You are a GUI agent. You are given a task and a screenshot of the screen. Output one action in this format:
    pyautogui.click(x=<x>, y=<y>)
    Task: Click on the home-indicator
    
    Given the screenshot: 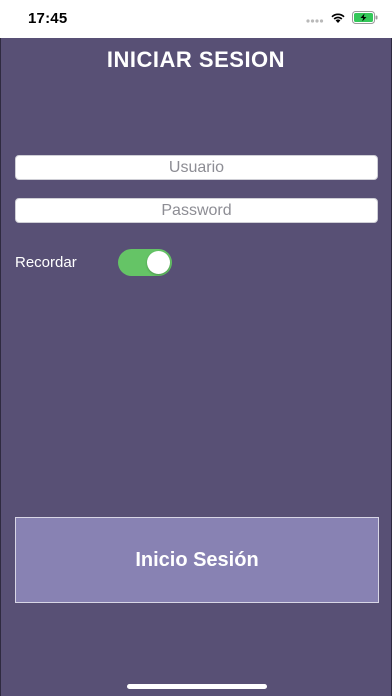 What is the action you would take?
    pyautogui.click(x=197, y=686)
    